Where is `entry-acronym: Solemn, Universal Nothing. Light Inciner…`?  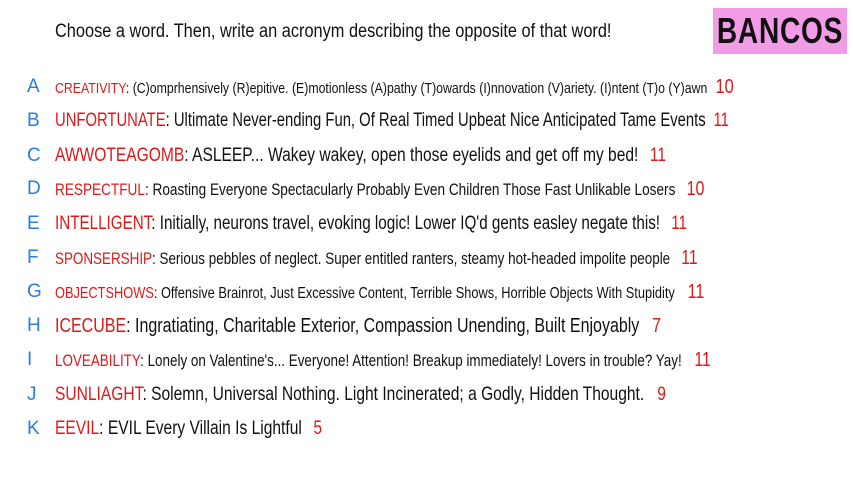 entry-acronym: Solemn, Universal Nothing. Light Inciner… is located at coordinates (398, 394).